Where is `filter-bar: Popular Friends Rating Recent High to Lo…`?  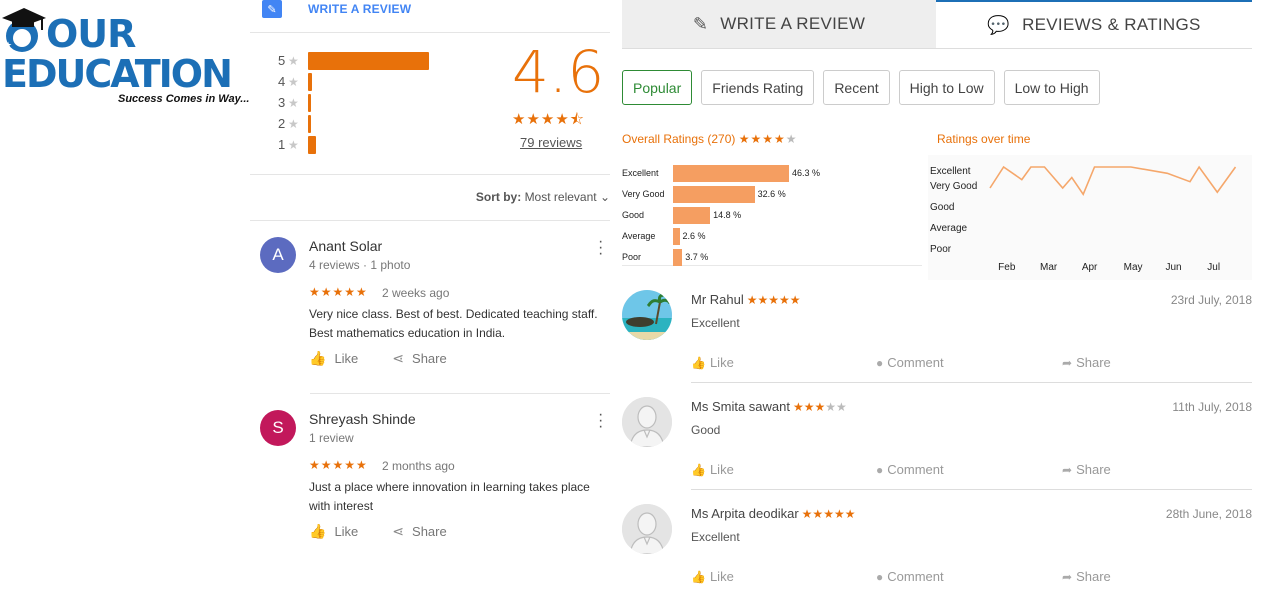 filter-bar: Popular Friends Rating Recent High to Lo… is located at coordinates (861, 87).